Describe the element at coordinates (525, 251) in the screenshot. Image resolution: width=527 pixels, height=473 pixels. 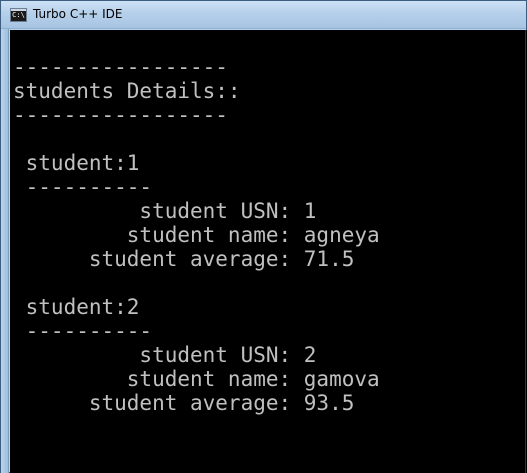
I see `window-right-edge` at that location.